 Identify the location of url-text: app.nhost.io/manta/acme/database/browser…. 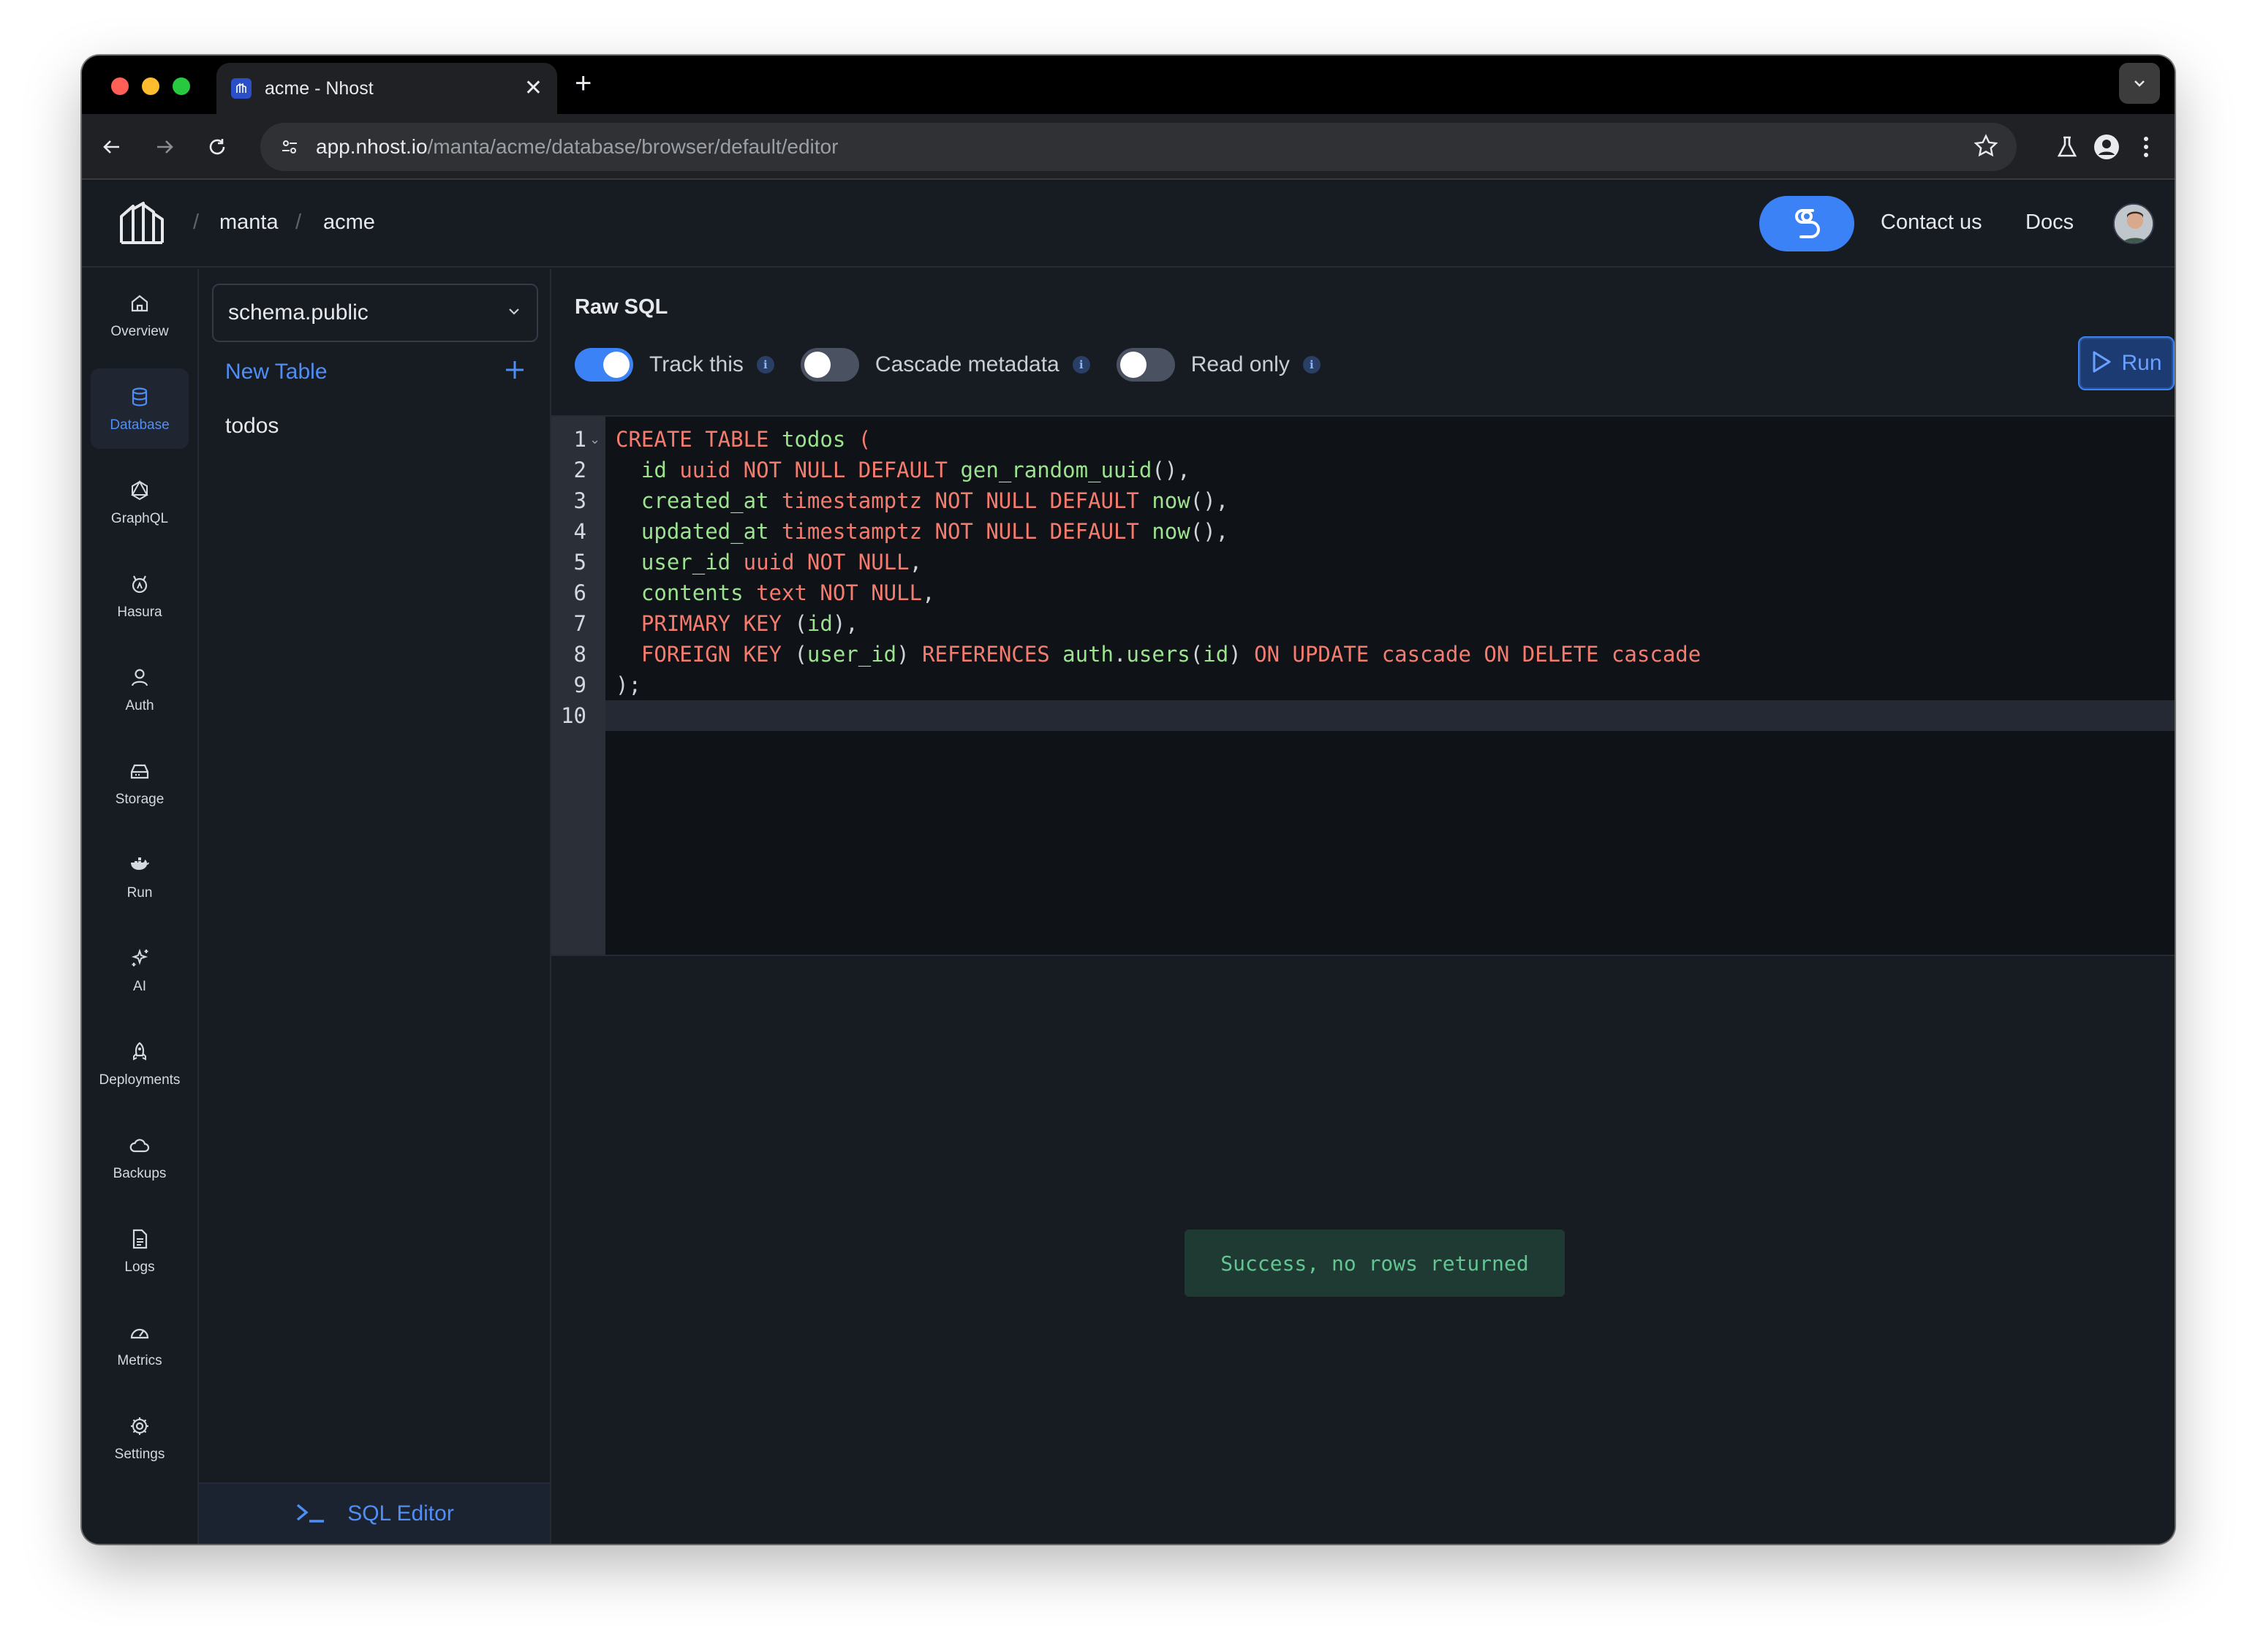
(577, 146).